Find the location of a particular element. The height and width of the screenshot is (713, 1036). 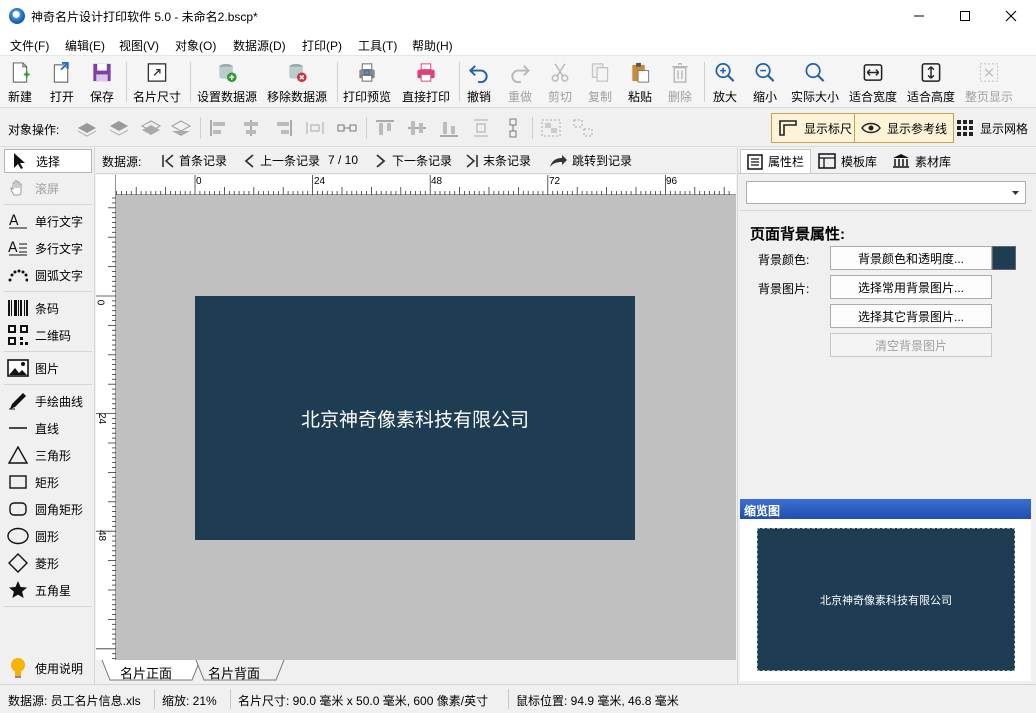

tool-line: 直线 is located at coordinates (48, 428).